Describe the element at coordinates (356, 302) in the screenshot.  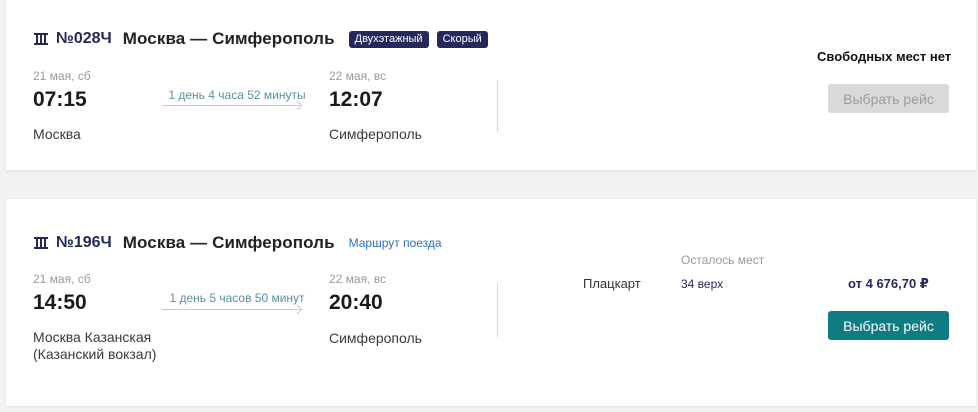
I see `arrival-time: 20:40` at that location.